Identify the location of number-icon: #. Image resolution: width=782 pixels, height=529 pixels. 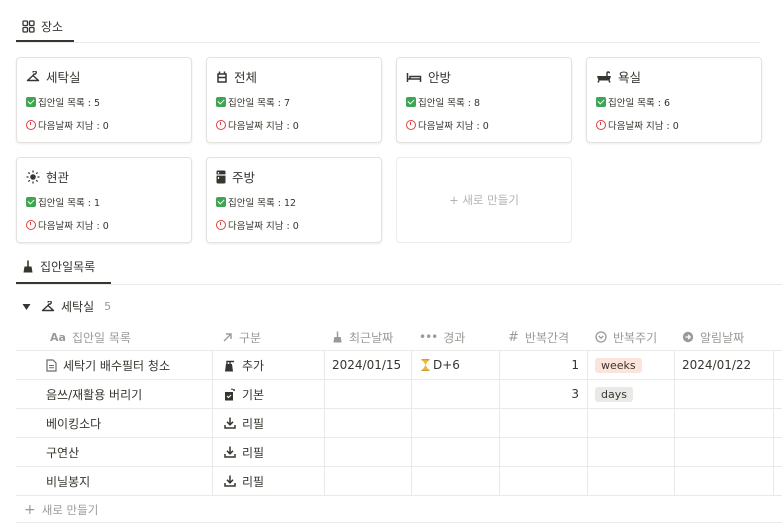
(513, 337).